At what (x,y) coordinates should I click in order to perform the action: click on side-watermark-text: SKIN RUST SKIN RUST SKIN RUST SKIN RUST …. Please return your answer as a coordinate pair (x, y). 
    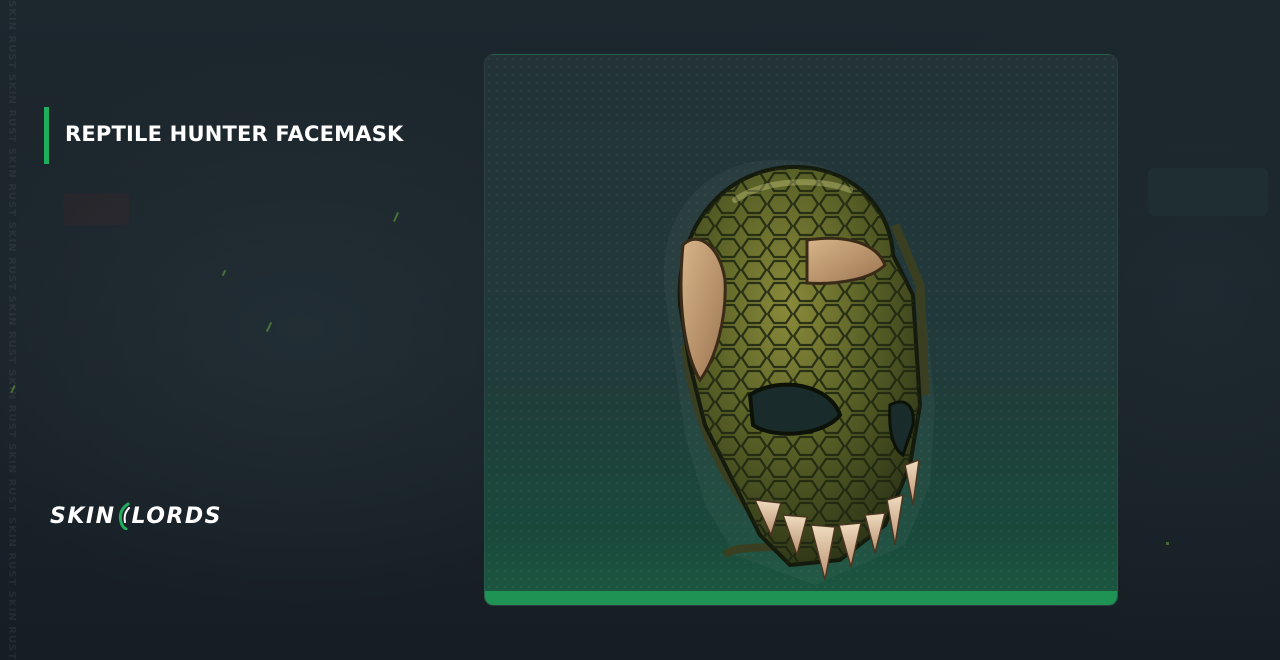
    Looking at the image, I should click on (11, 330).